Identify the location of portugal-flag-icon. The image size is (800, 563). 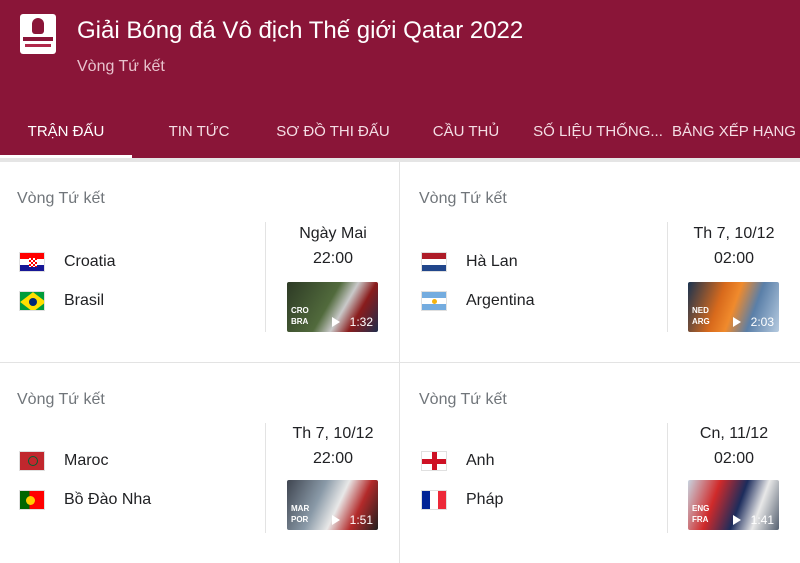
(32, 500).